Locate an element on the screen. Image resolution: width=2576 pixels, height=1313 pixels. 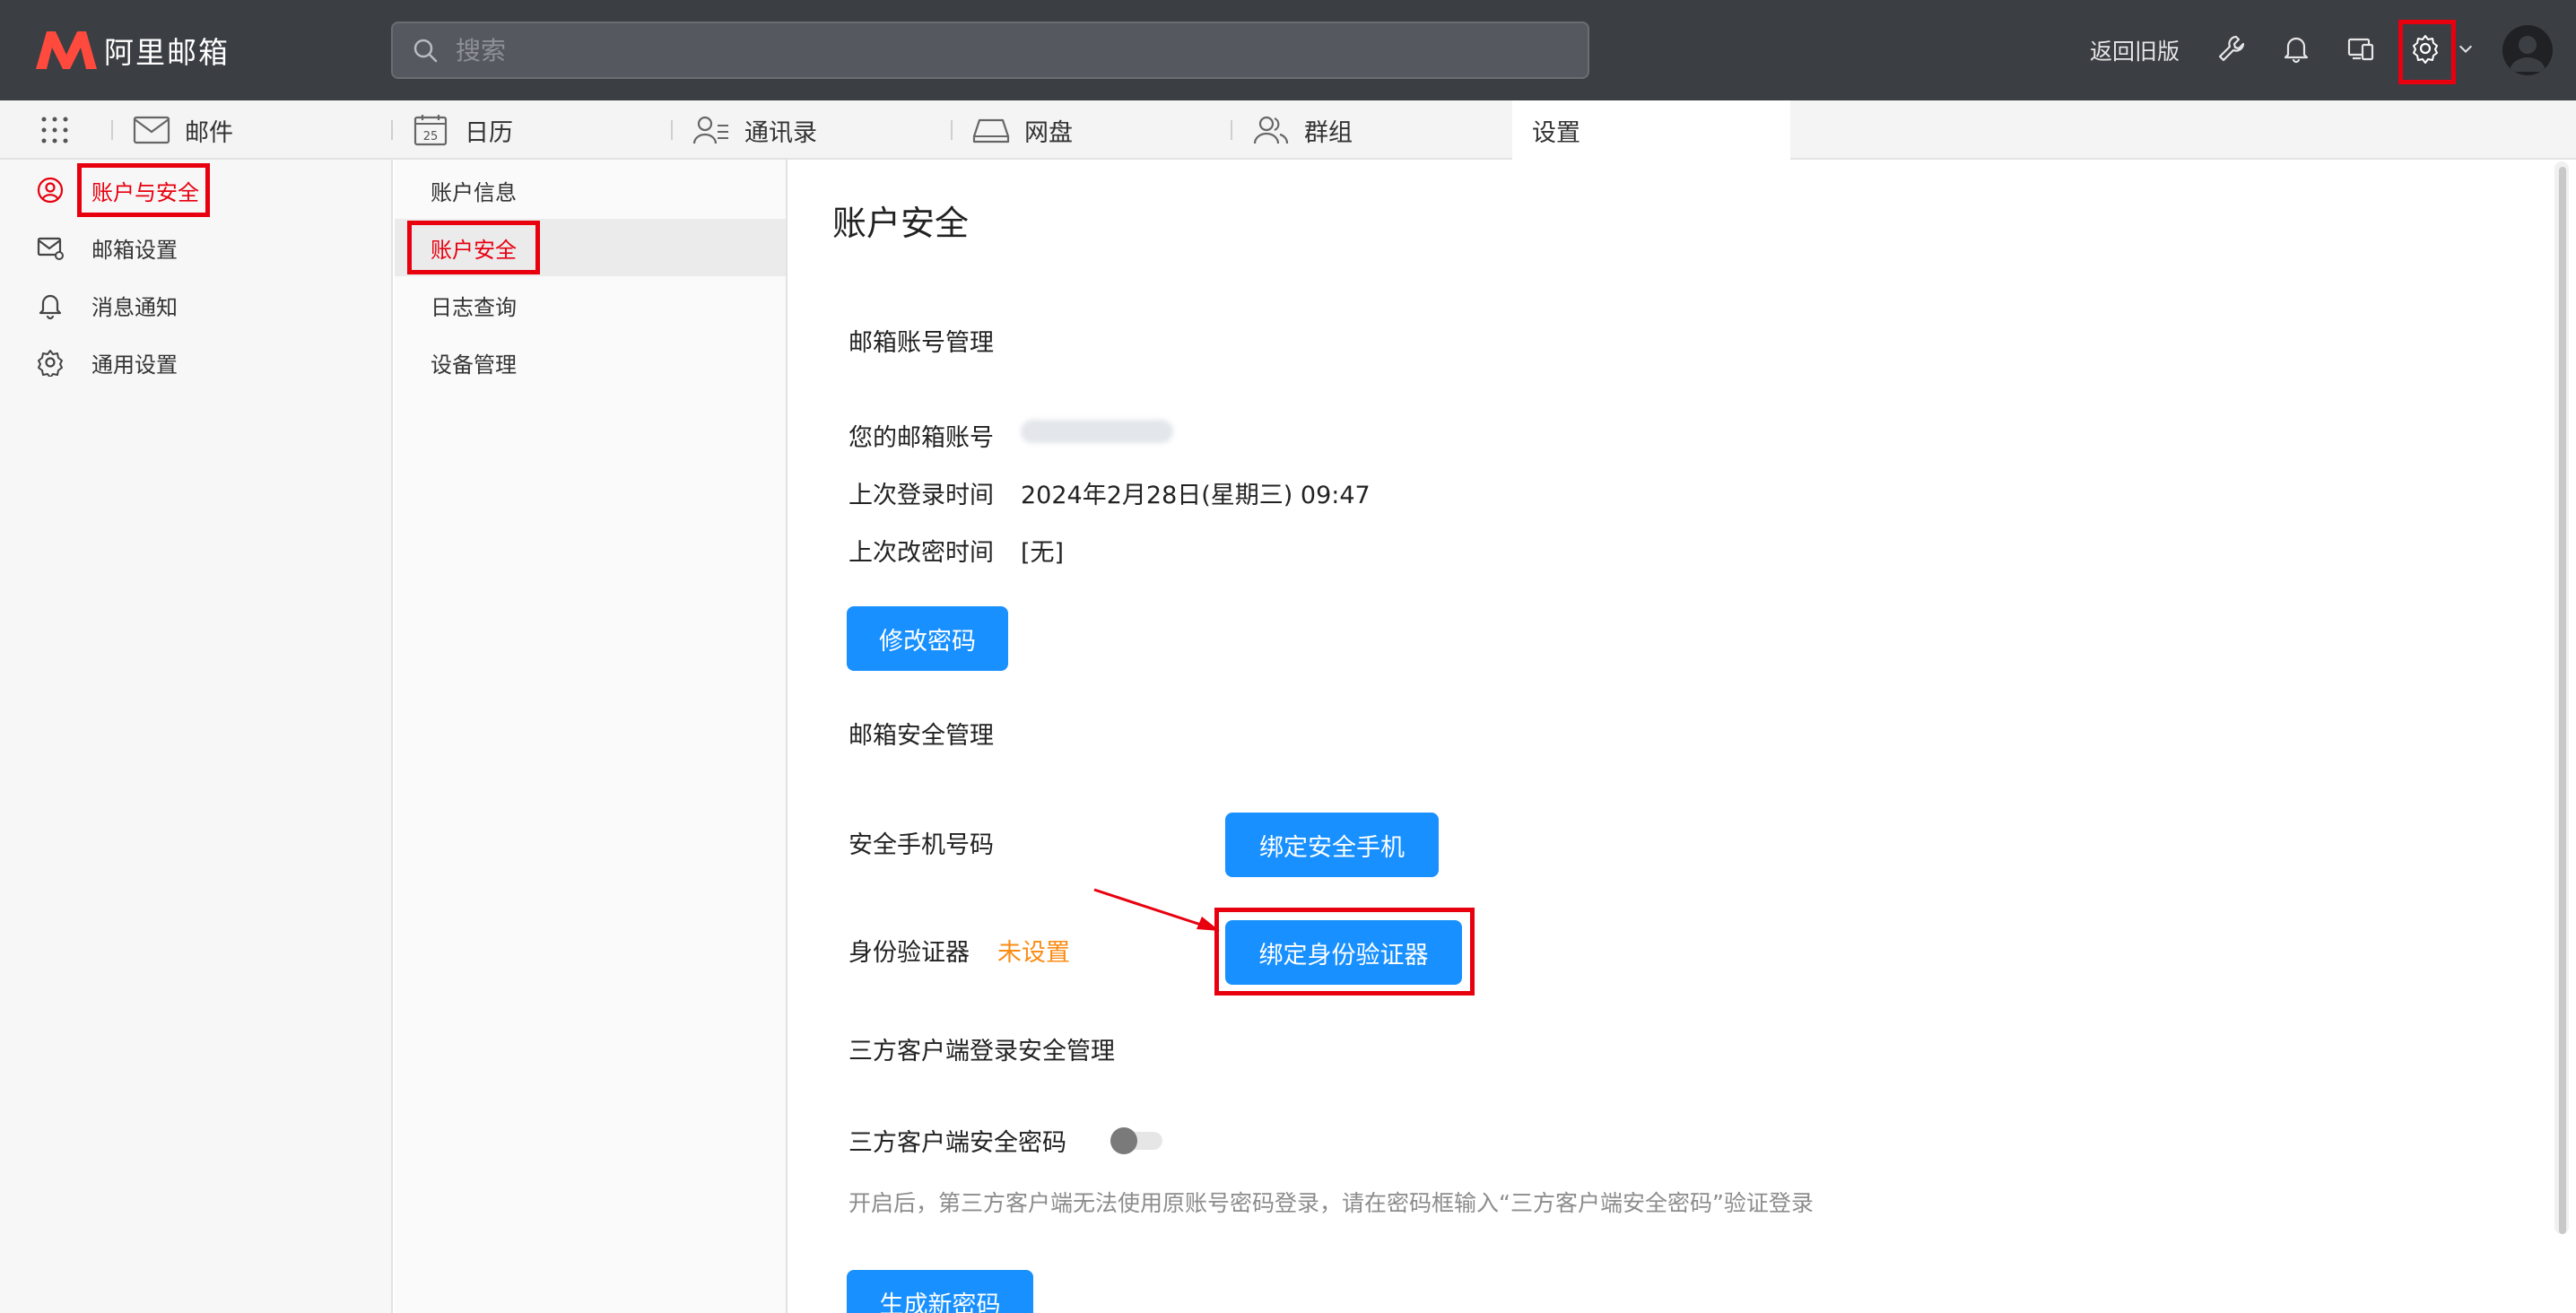
third-party-password-label: 三方客户端安全密码 is located at coordinates (957, 1143).